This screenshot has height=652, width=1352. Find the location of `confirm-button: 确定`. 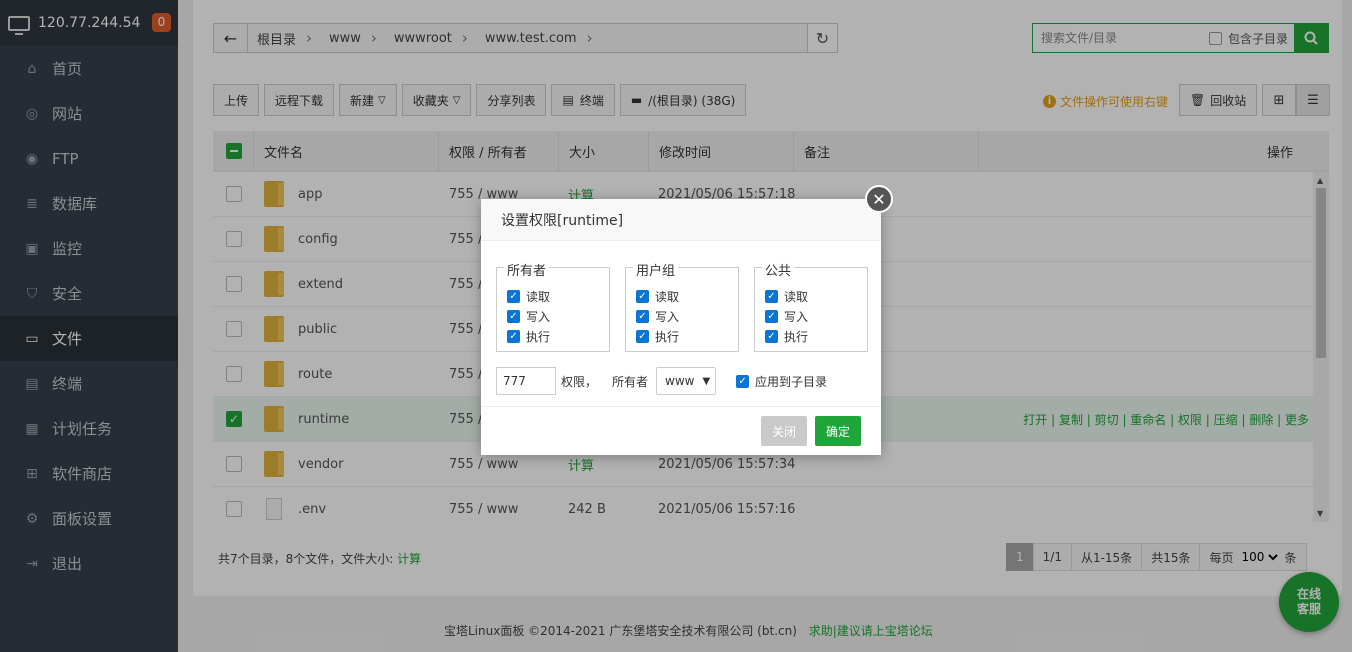

confirm-button: 确定 is located at coordinates (838, 431).